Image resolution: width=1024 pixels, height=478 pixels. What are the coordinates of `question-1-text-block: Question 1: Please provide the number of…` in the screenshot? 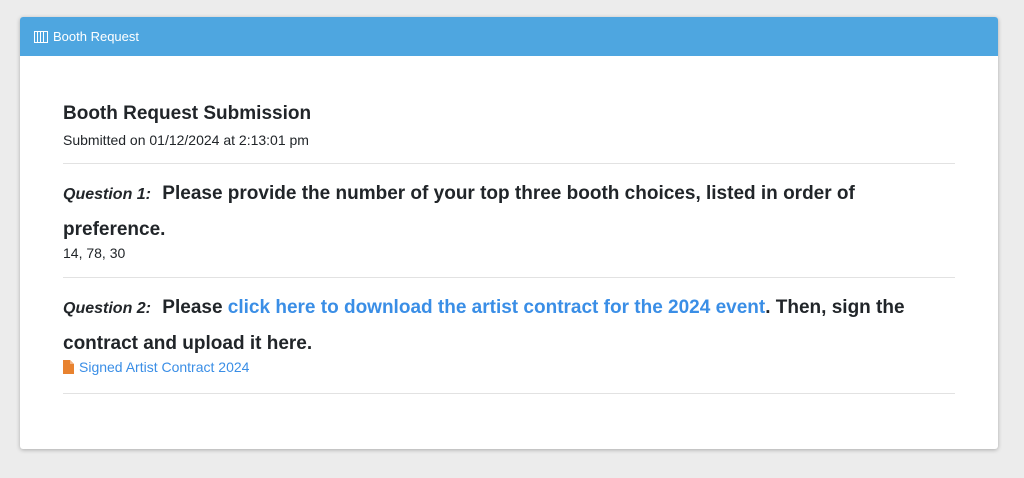 It's located at (509, 211).